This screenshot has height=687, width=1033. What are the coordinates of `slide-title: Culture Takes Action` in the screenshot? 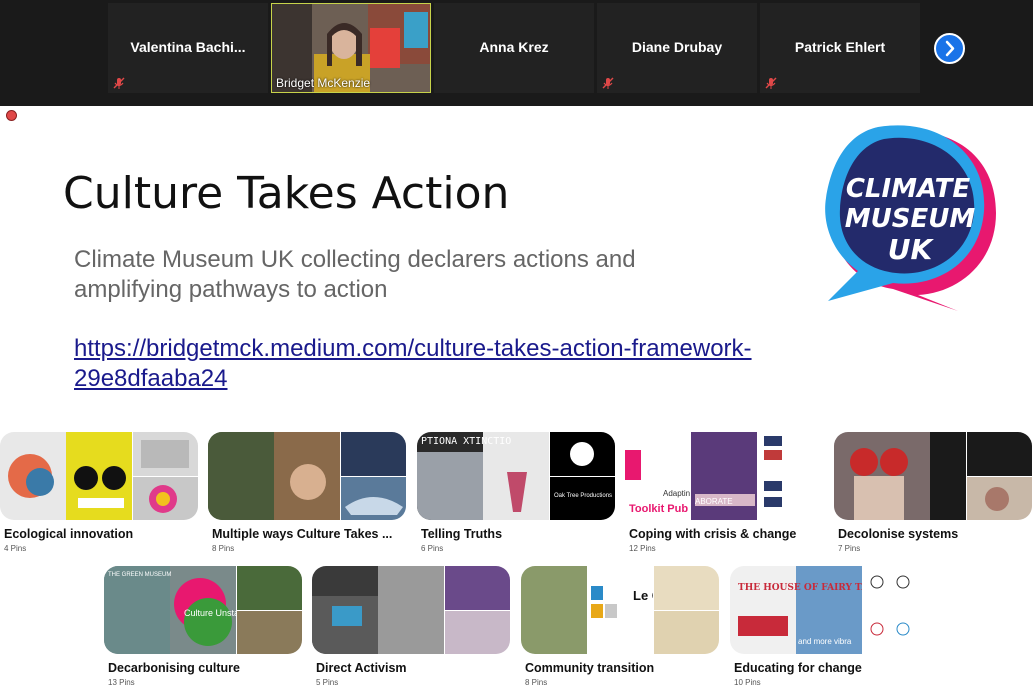 It's located at (286, 193).